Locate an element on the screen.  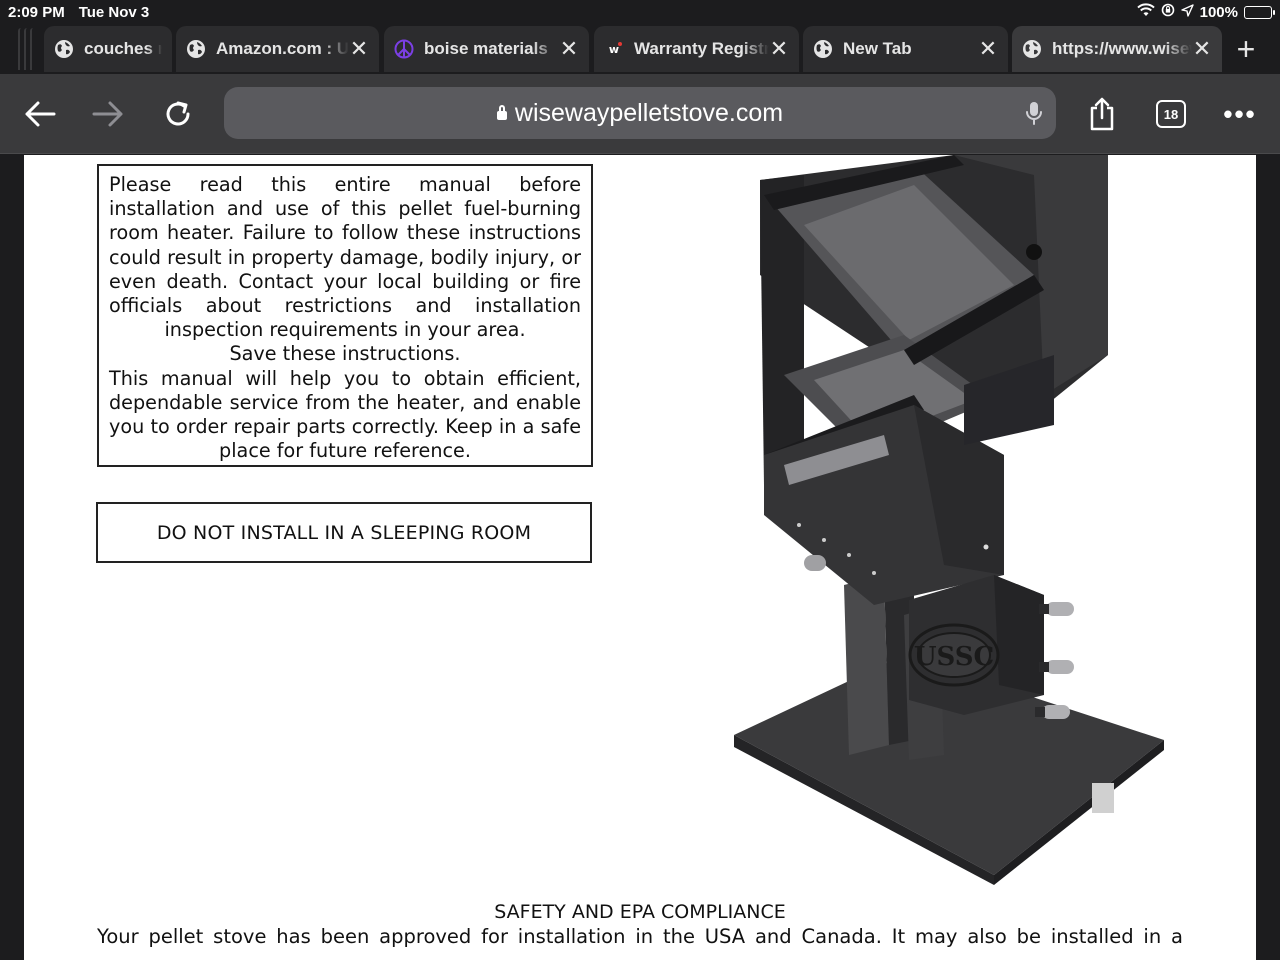
lock-icon is located at coordinates (501, 112).